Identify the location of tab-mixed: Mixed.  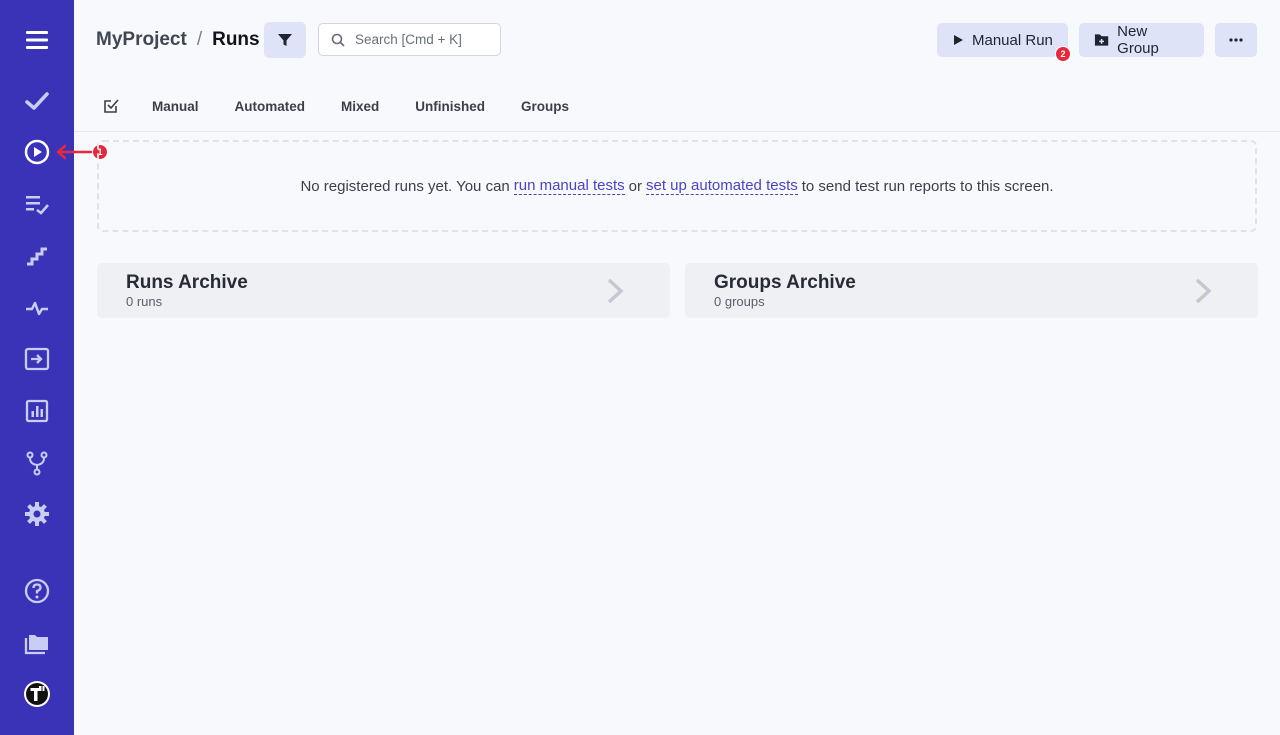
(360, 106).